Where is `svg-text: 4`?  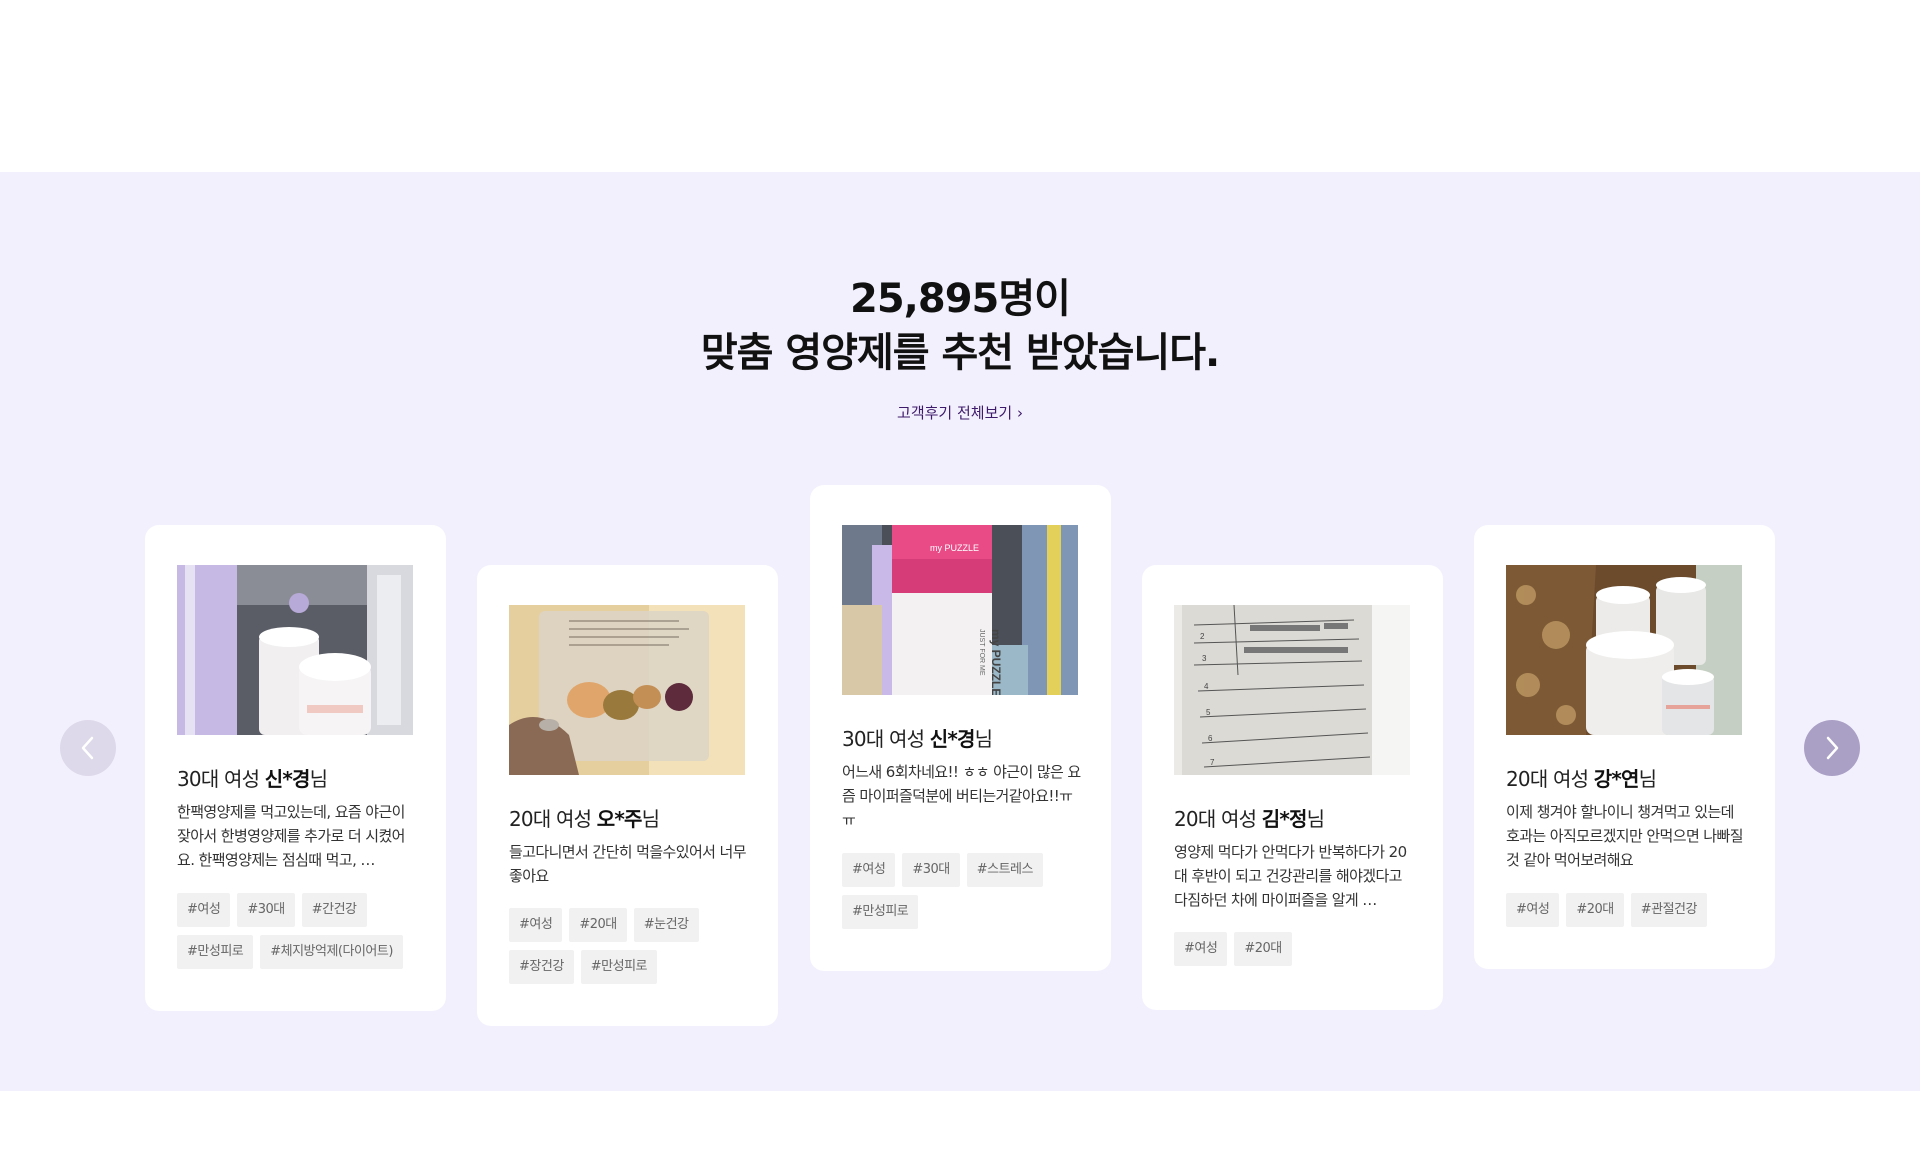 svg-text: 4 is located at coordinates (1206, 686).